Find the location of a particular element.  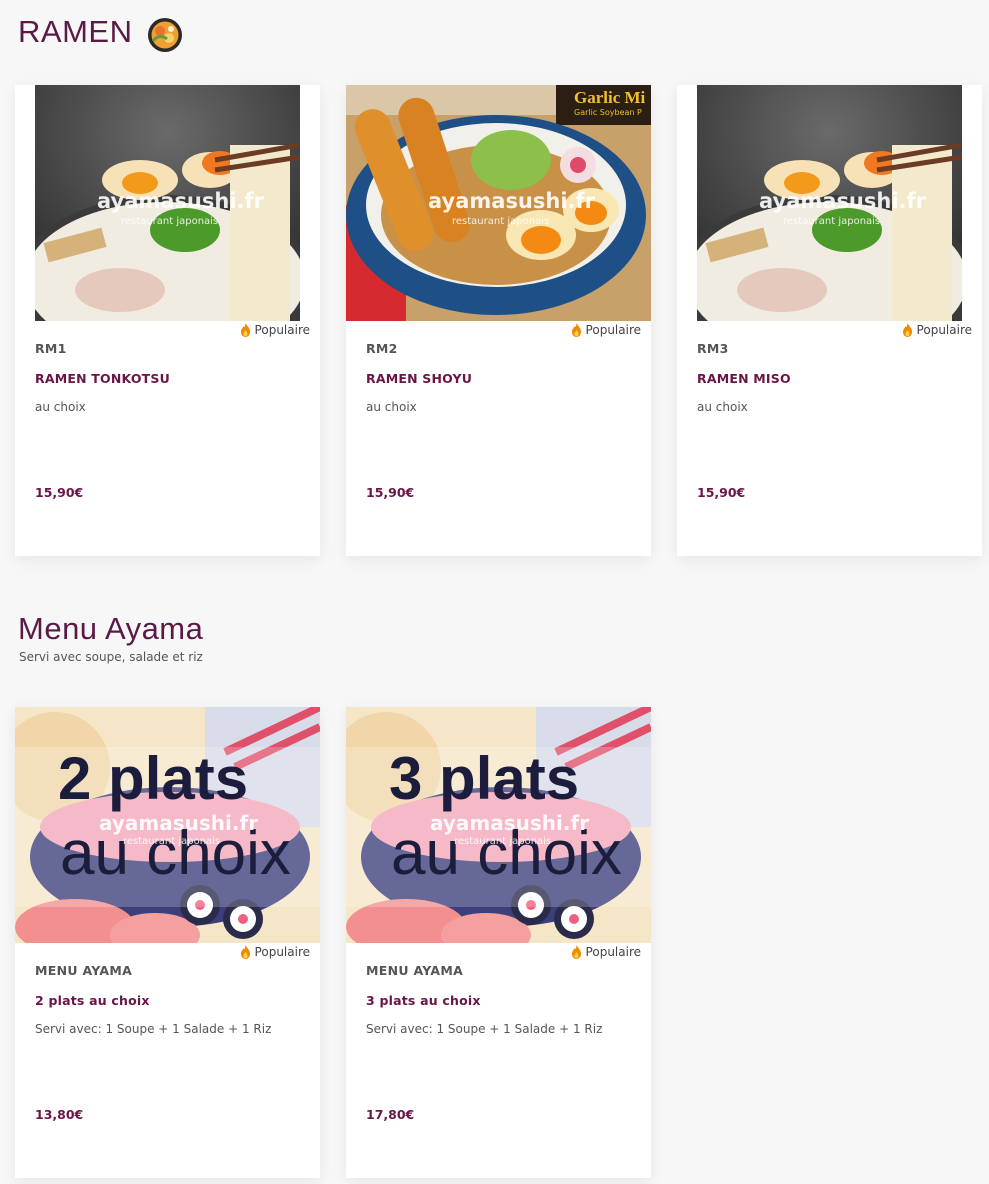

section-title-ramen: RAMEN is located at coordinates (75, 31).